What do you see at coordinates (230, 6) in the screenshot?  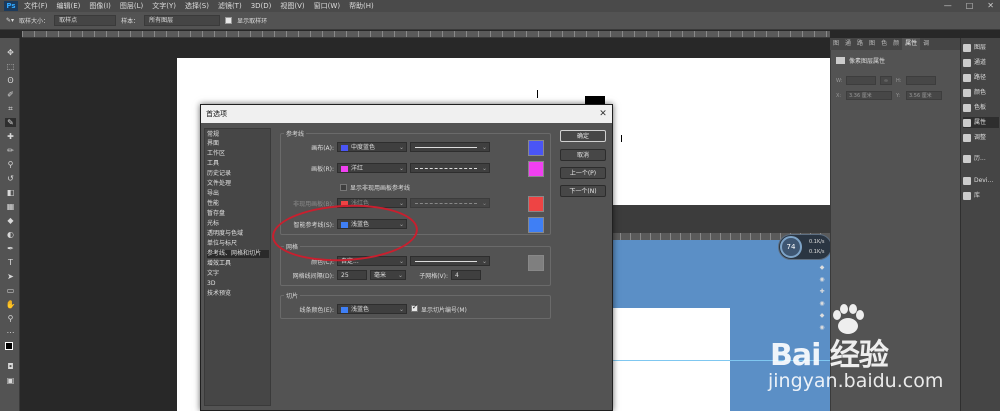 I see `menu-item-filter: 滤镜(T)` at bounding box center [230, 6].